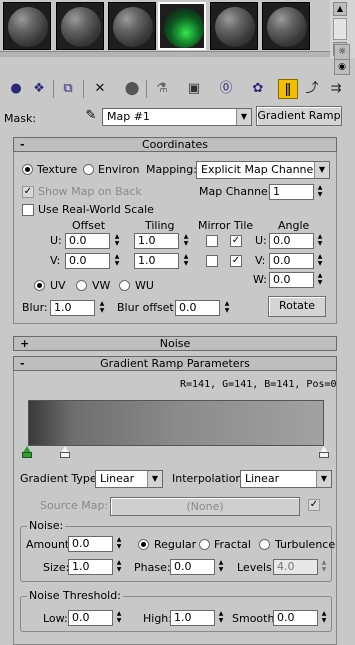  What do you see at coordinates (295, 567) in the screenshot?
I see `levels-spinner: 4.0` at bounding box center [295, 567].